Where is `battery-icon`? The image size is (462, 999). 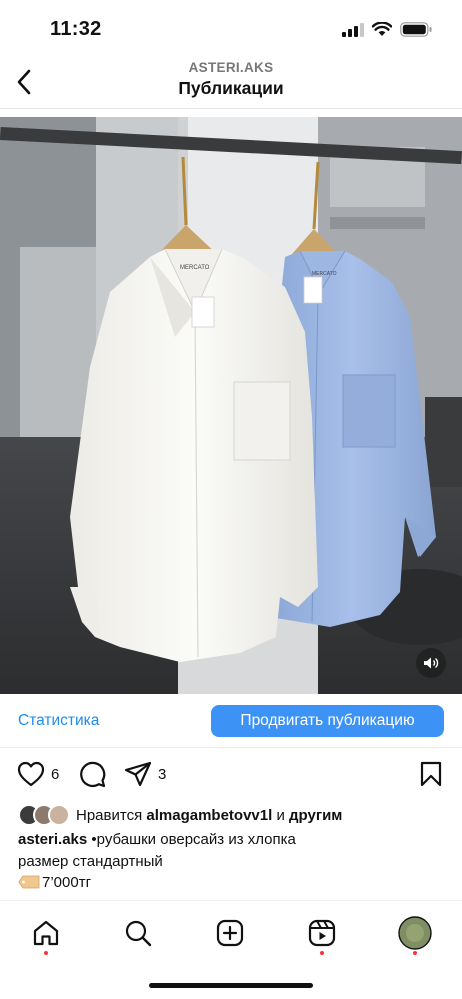 battery-icon is located at coordinates (416, 29).